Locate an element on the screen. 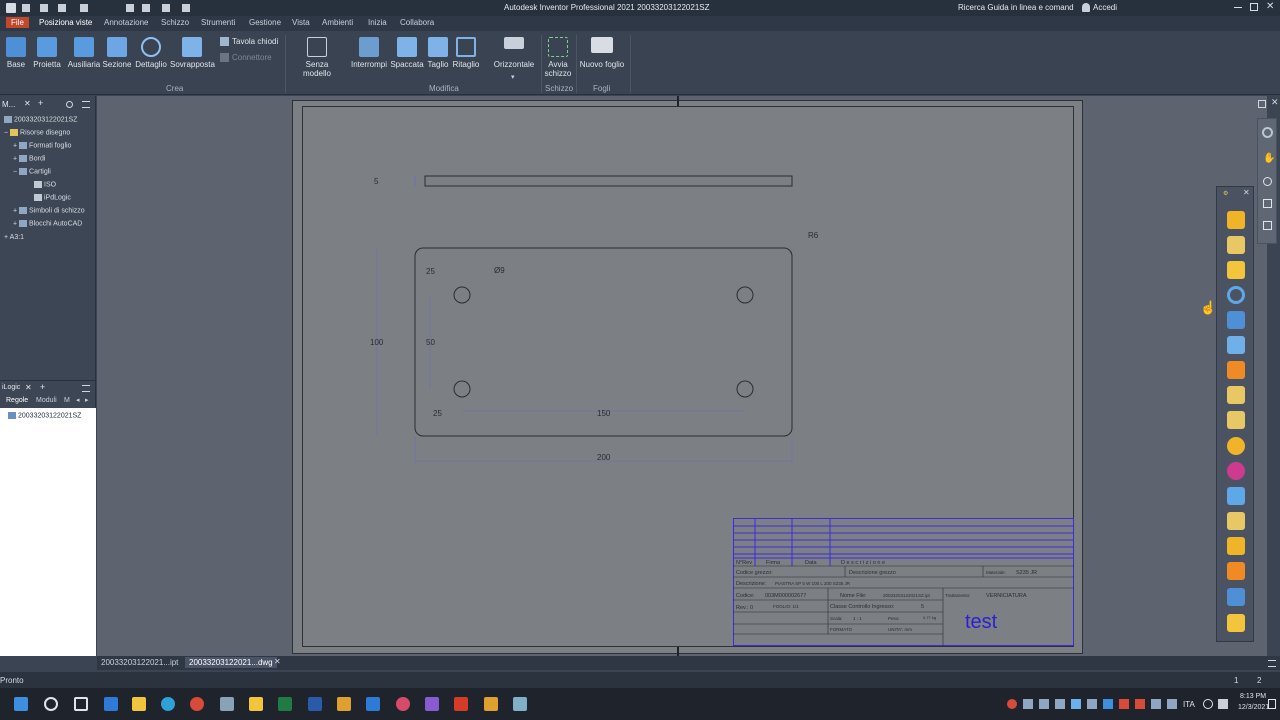  section-view-button: Sezione is located at coordinates (117, 53).